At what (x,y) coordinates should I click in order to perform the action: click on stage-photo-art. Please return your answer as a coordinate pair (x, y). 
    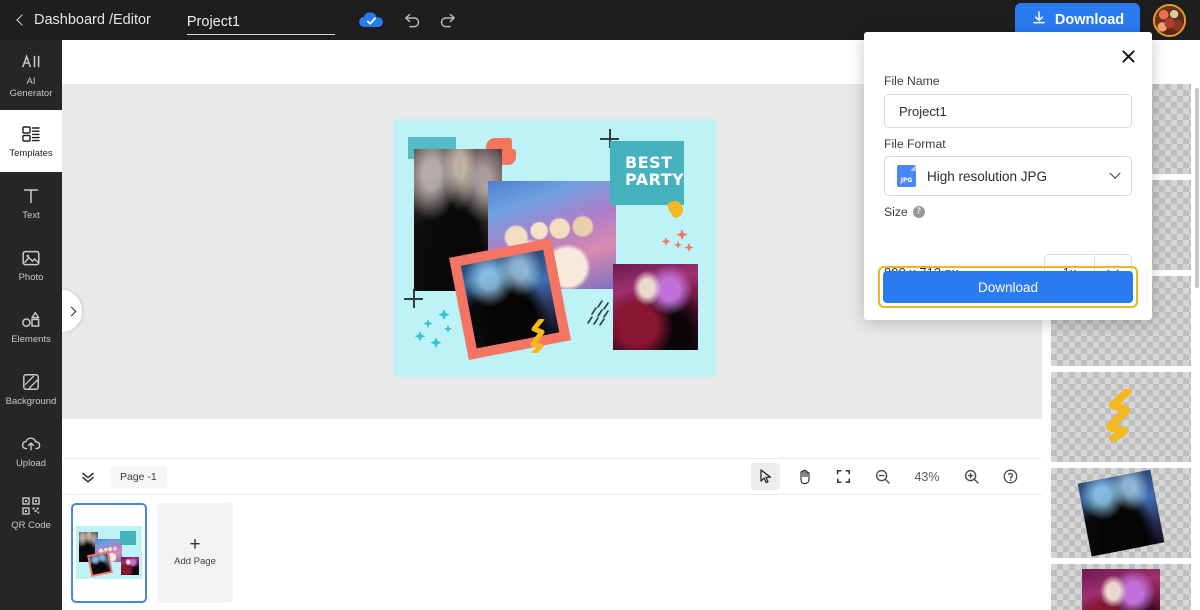
    Looking at the image, I should click on (1121, 513).